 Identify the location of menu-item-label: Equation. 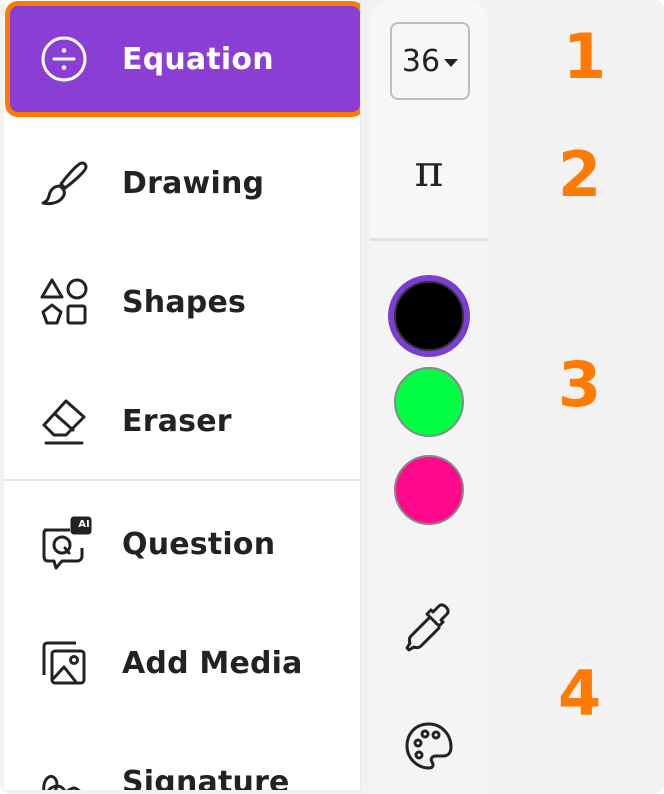
(198, 59).